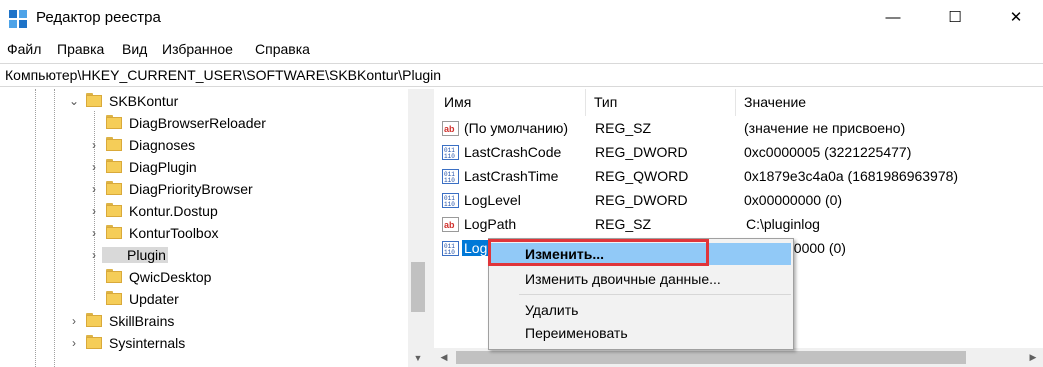  What do you see at coordinates (204, 167) in the screenshot?
I see `tree-item-diagplugin: › DiagPlugin` at bounding box center [204, 167].